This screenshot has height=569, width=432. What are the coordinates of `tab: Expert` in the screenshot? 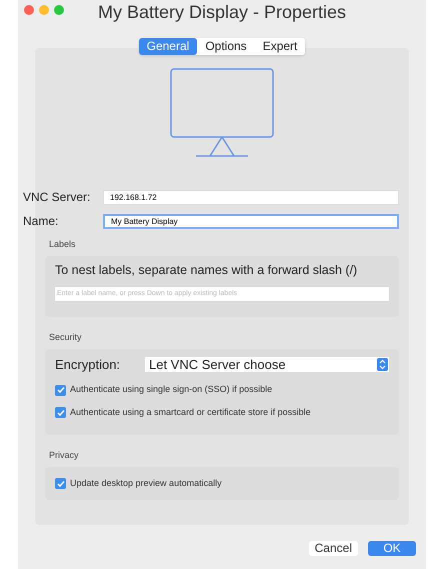 It's located at (280, 46).